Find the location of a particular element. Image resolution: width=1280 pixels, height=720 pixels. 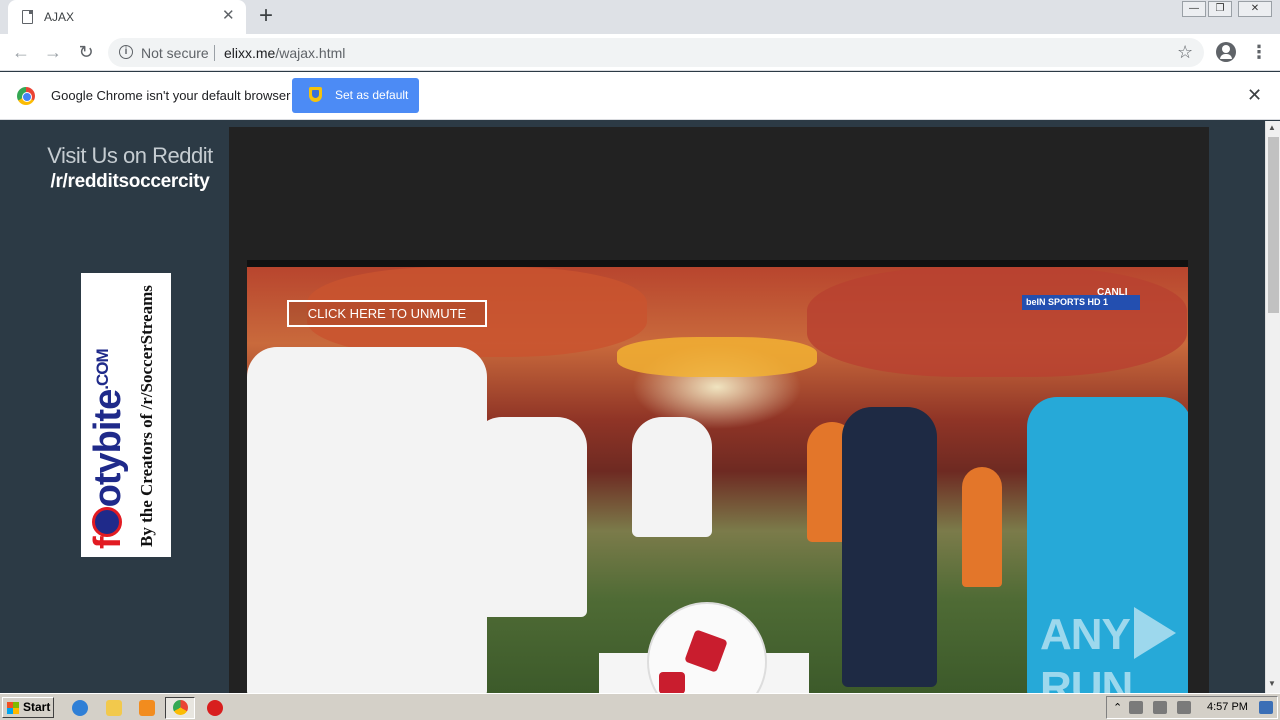

start-label: Start is located at coordinates (37, 707).